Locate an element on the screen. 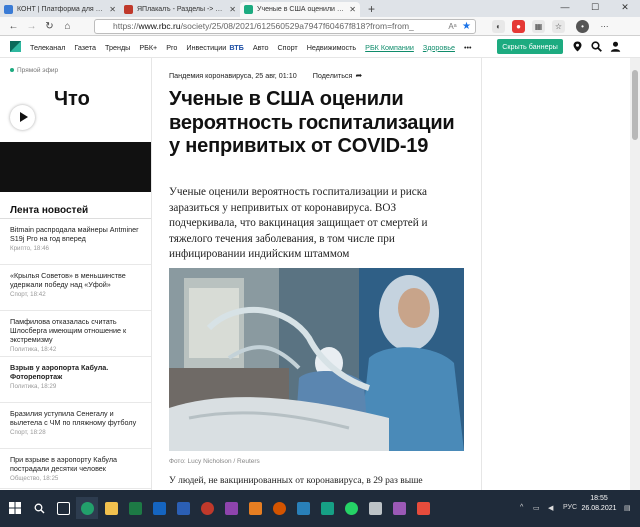 This screenshot has width=640, height=527. play-icon is located at coordinates (22, 117).